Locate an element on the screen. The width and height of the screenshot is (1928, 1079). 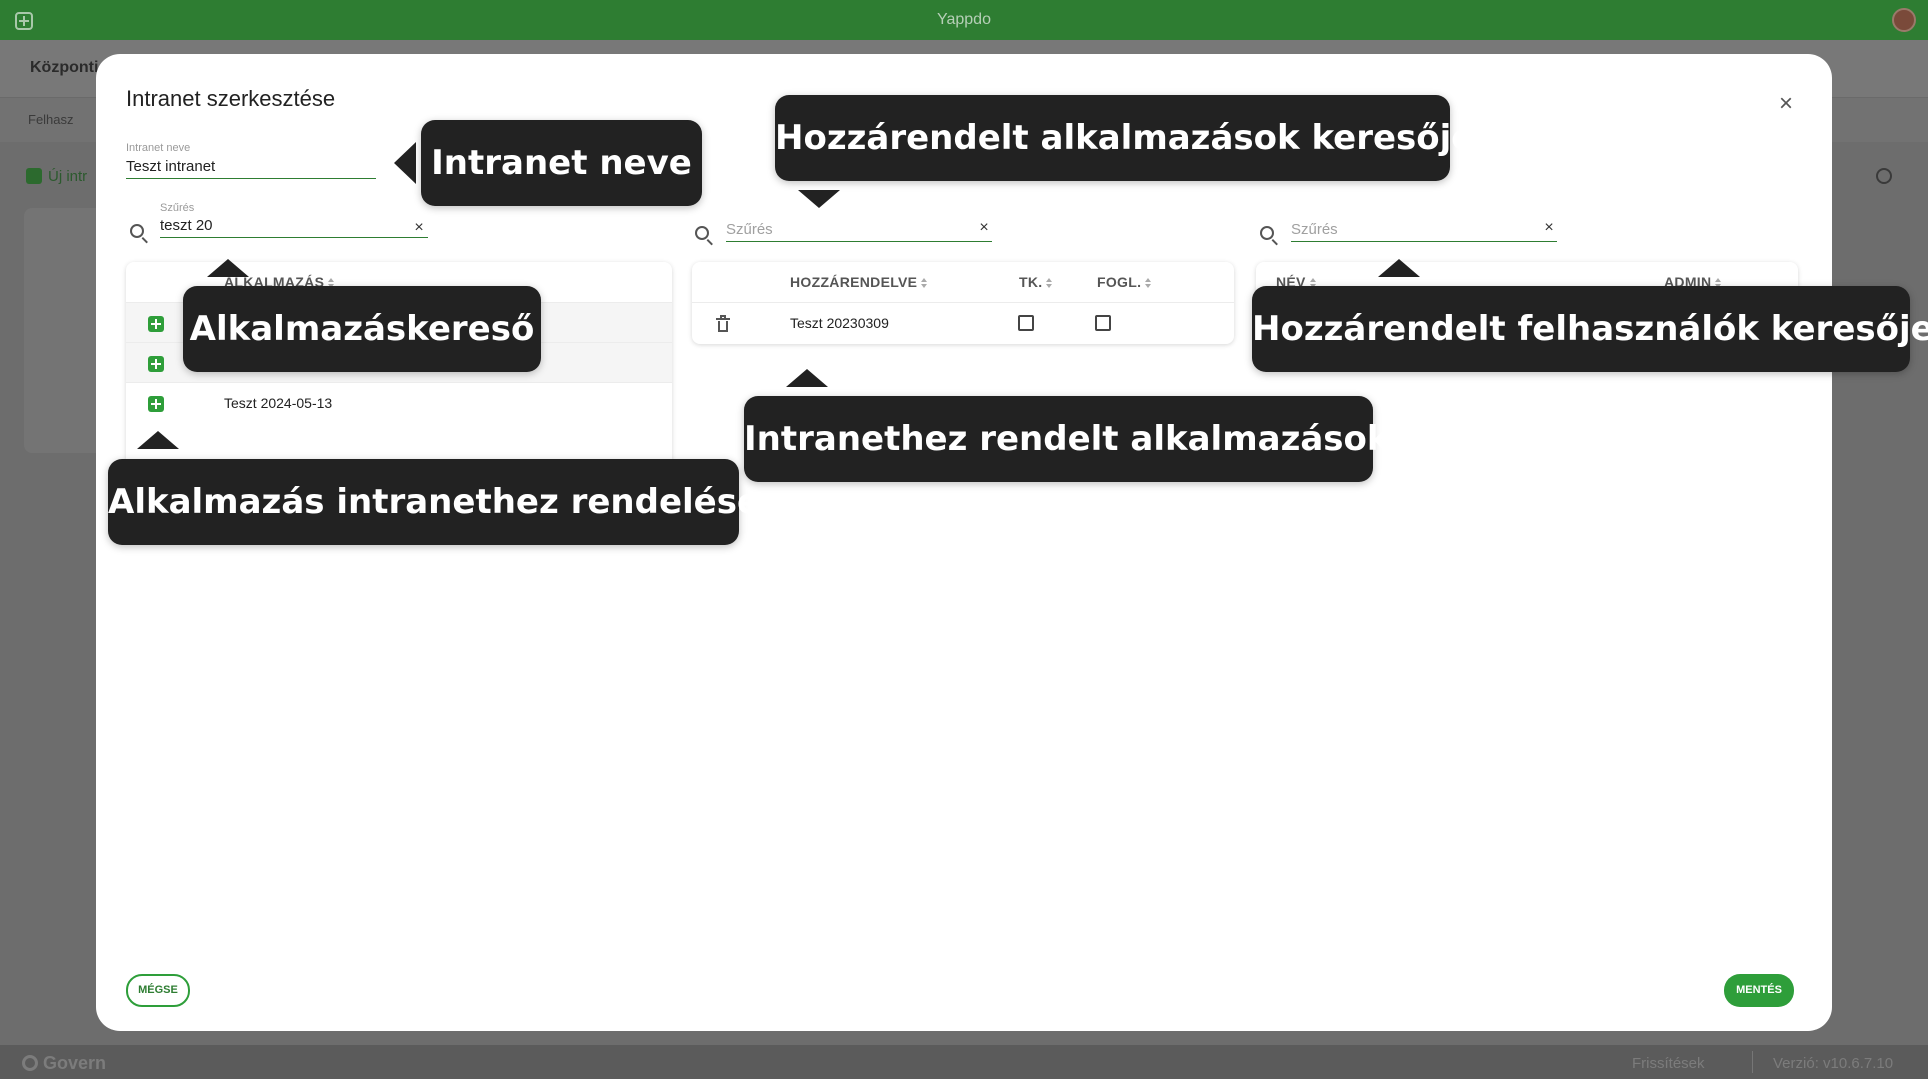
save-button: MENTÉS is located at coordinates (1759, 990).